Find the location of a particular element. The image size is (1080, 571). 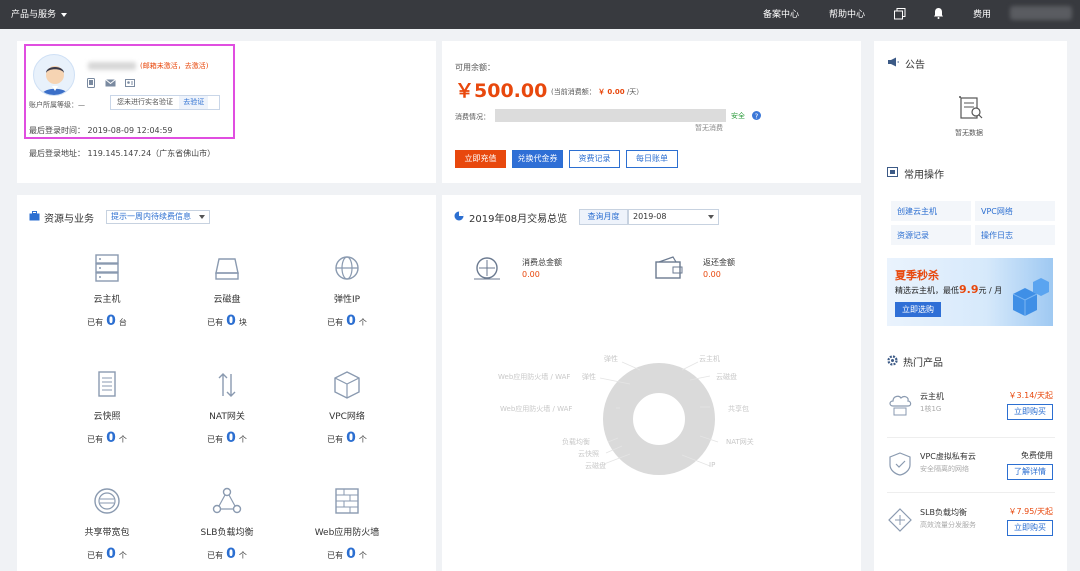

user-account-blurred is located at coordinates (1041, 13).